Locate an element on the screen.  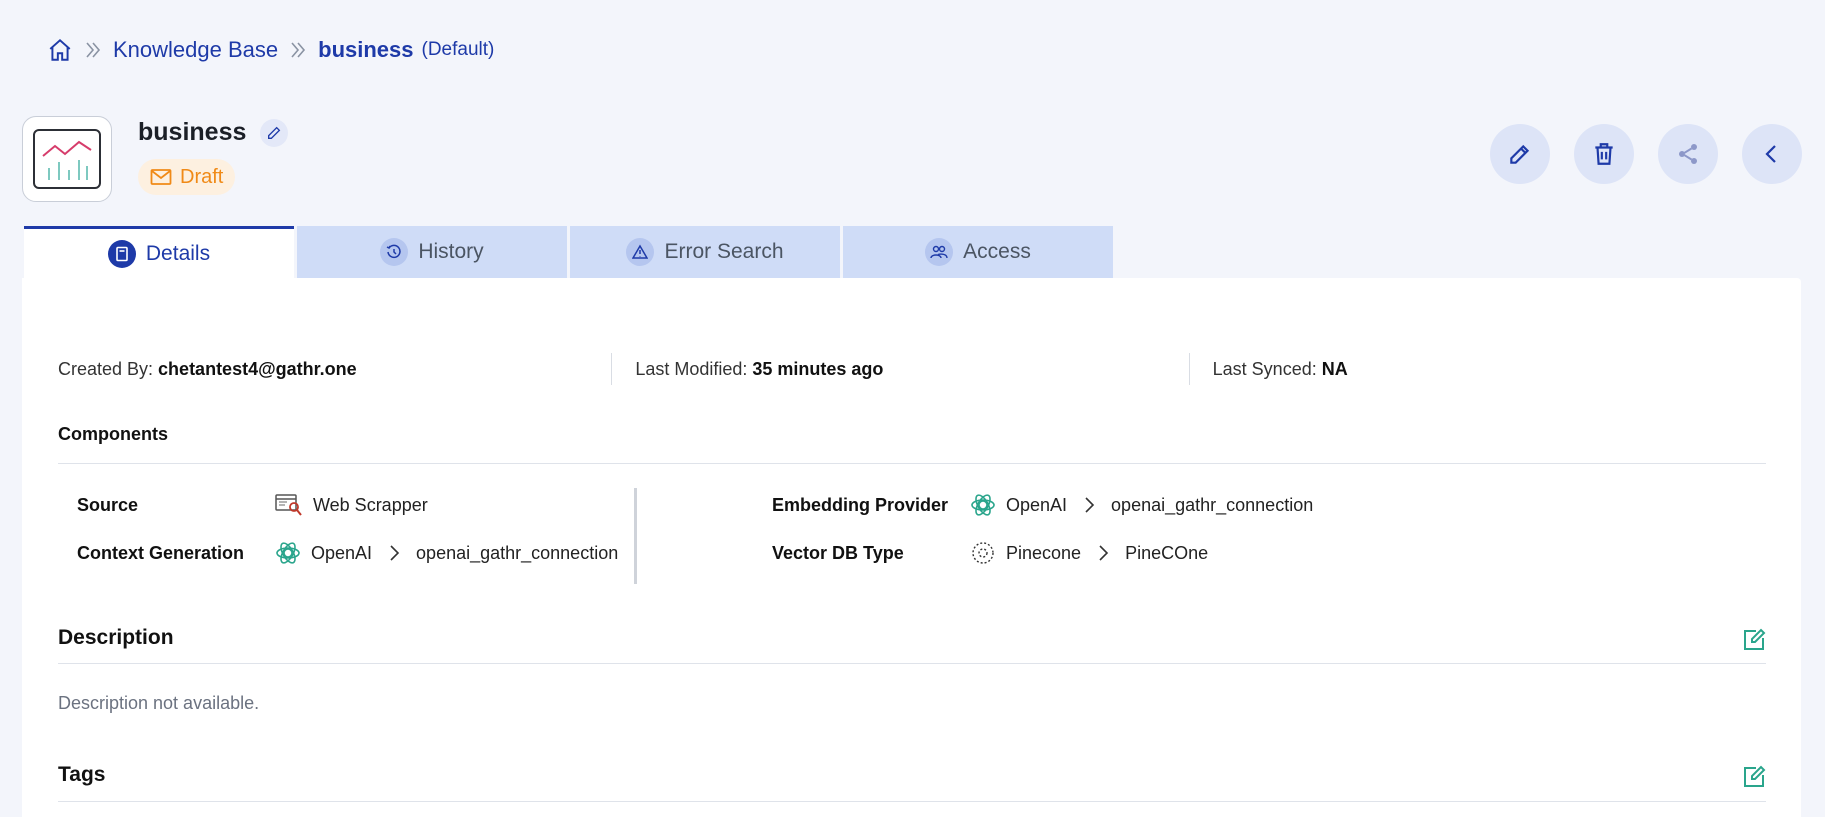
last-modified-value: 35 minutes ago is located at coordinates (818, 368).